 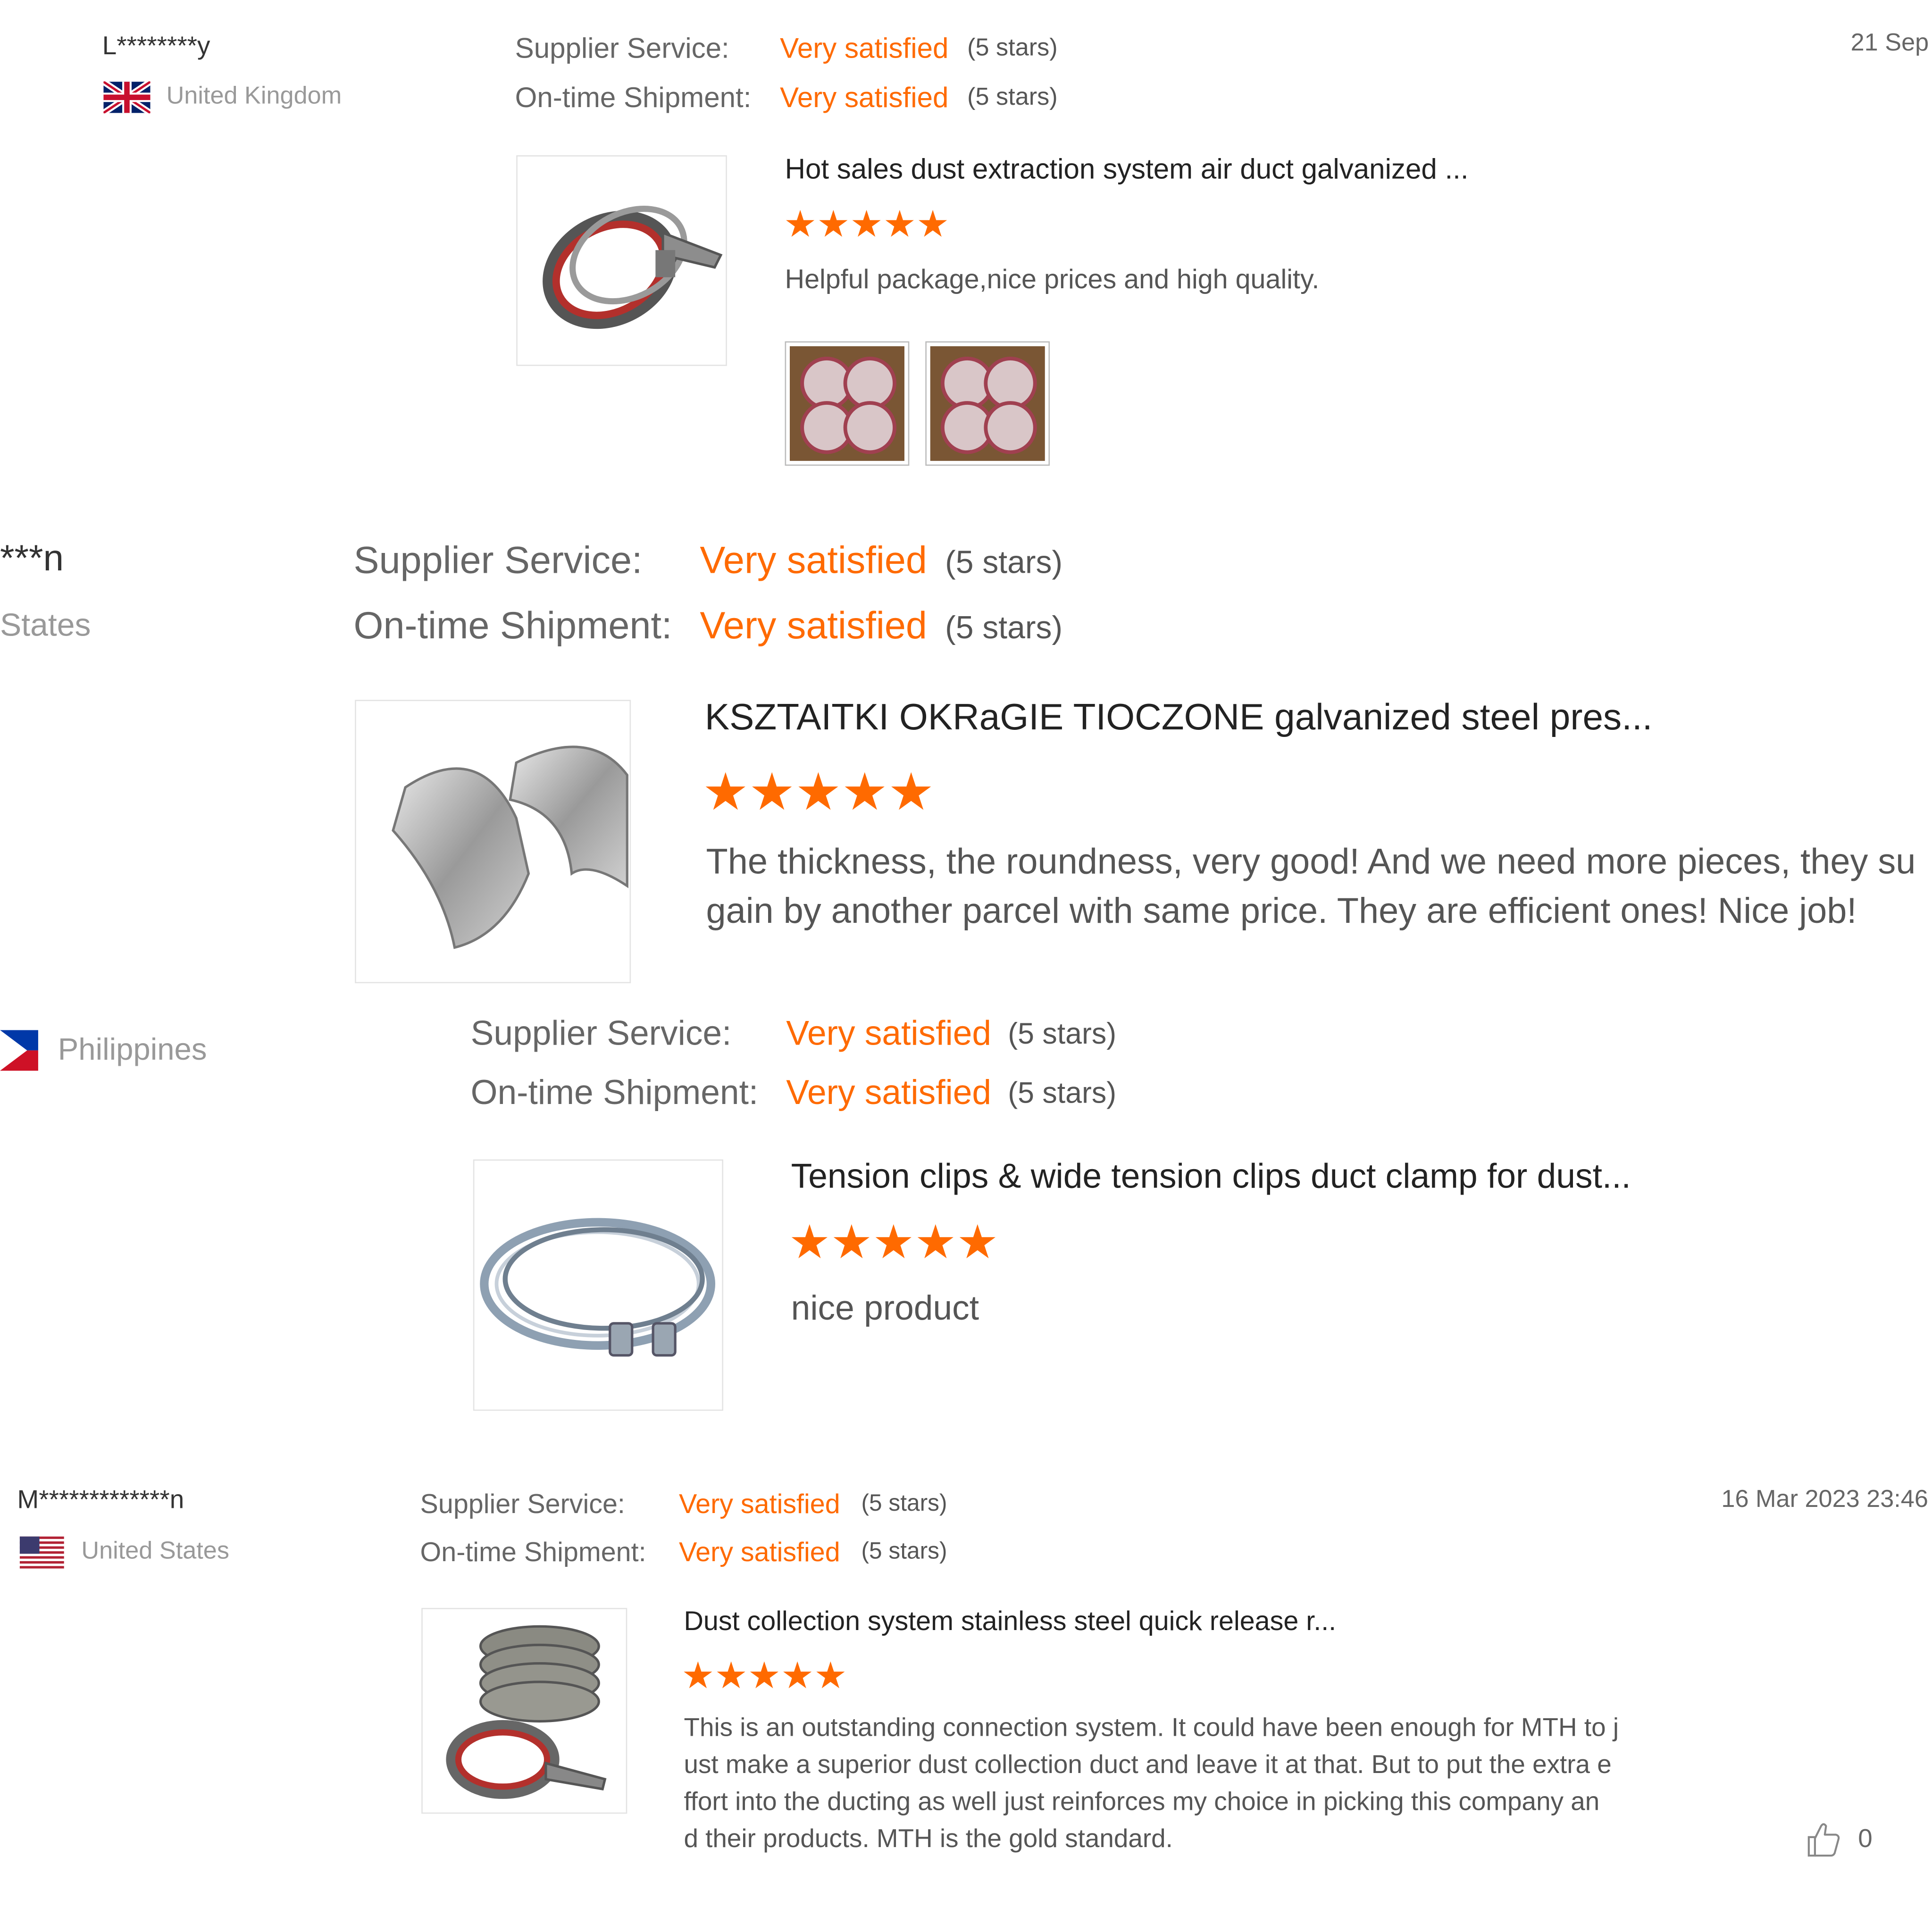 What do you see at coordinates (1823, 1840) in the screenshot?
I see `thumbs-up-icon` at bounding box center [1823, 1840].